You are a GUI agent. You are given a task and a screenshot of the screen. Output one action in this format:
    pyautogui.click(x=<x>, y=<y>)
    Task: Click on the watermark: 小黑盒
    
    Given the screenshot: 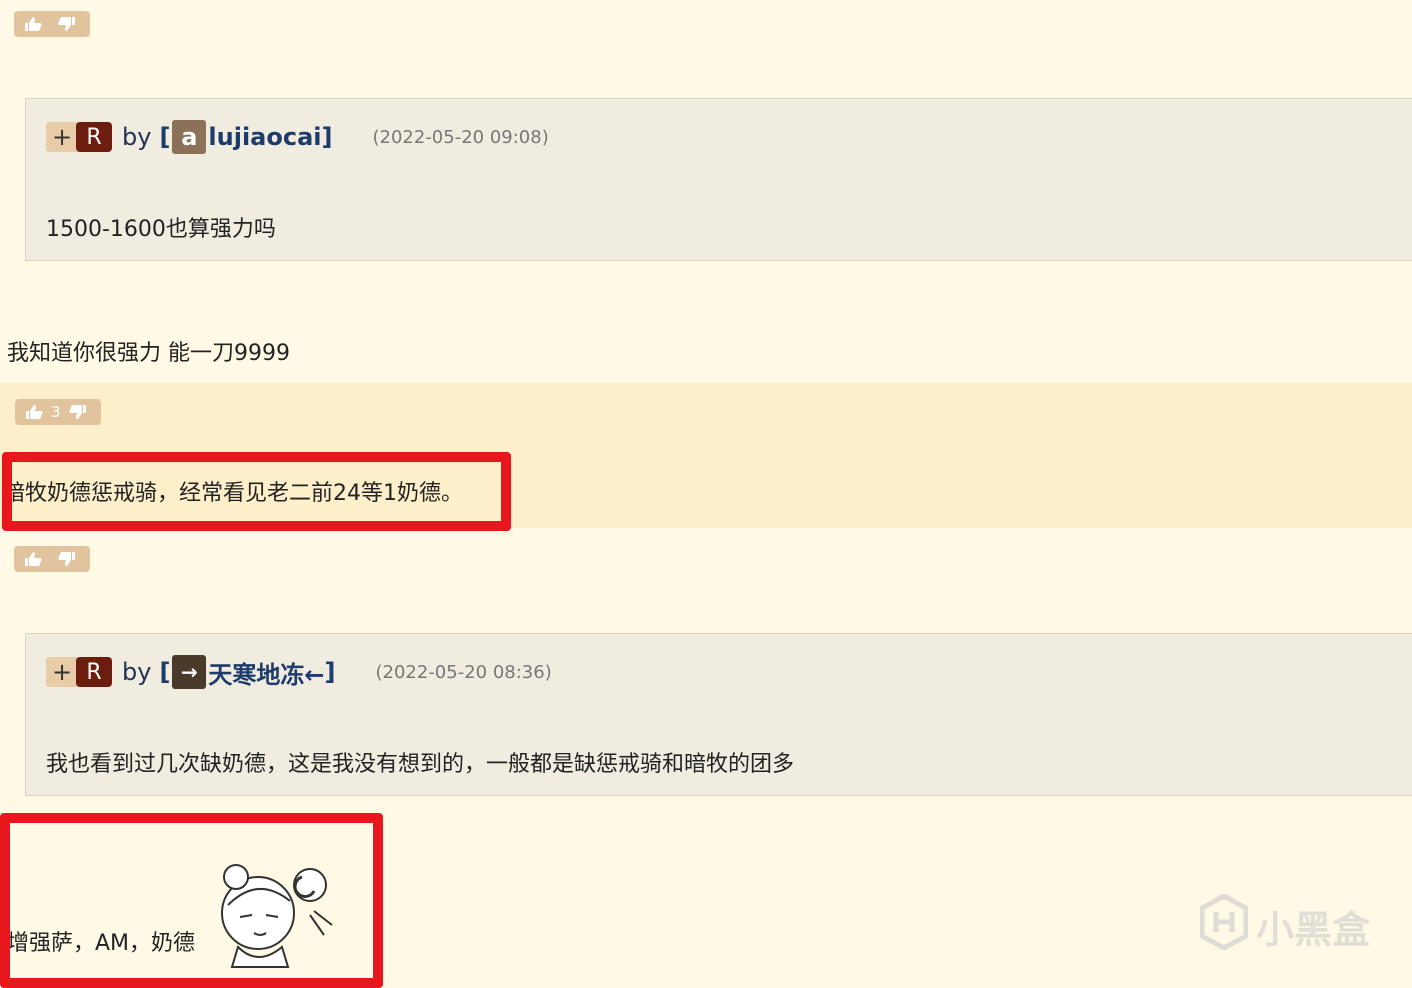 What is the action you would take?
    pyautogui.click(x=1285, y=926)
    